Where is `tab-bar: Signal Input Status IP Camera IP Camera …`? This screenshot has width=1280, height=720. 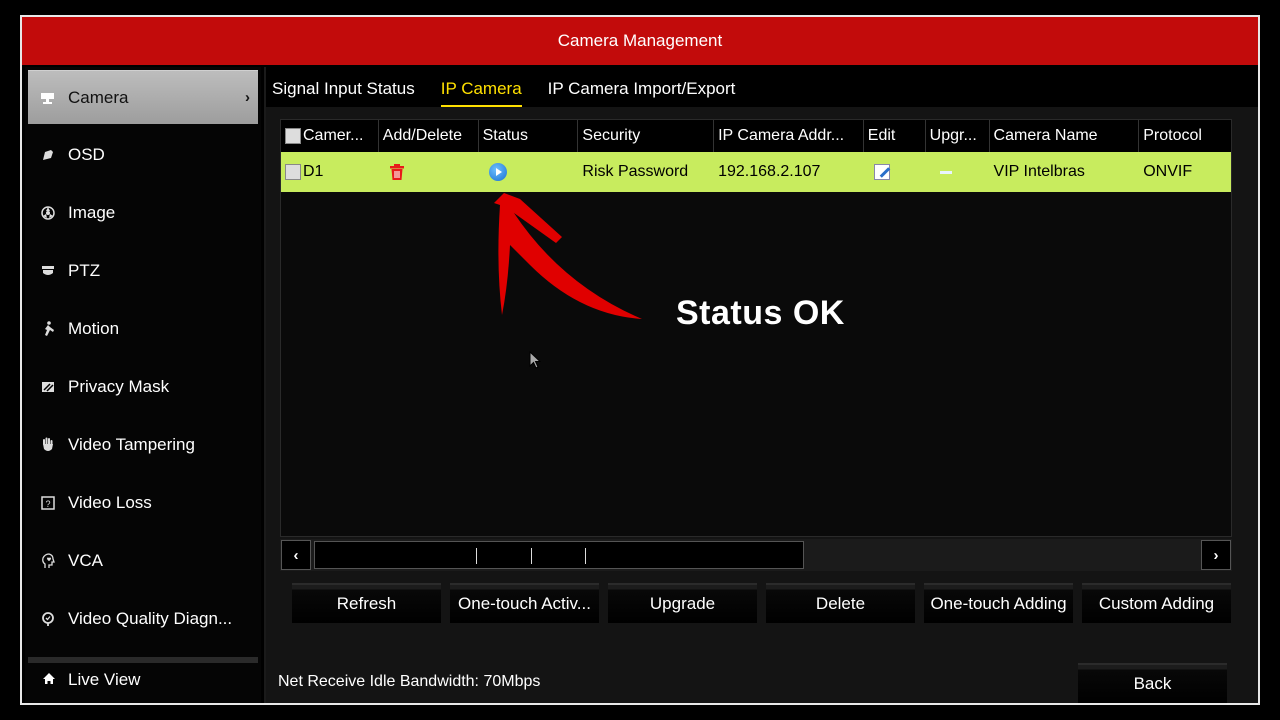
tab-bar: Signal Input Status IP Camera IP Camera … is located at coordinates (503, 93).